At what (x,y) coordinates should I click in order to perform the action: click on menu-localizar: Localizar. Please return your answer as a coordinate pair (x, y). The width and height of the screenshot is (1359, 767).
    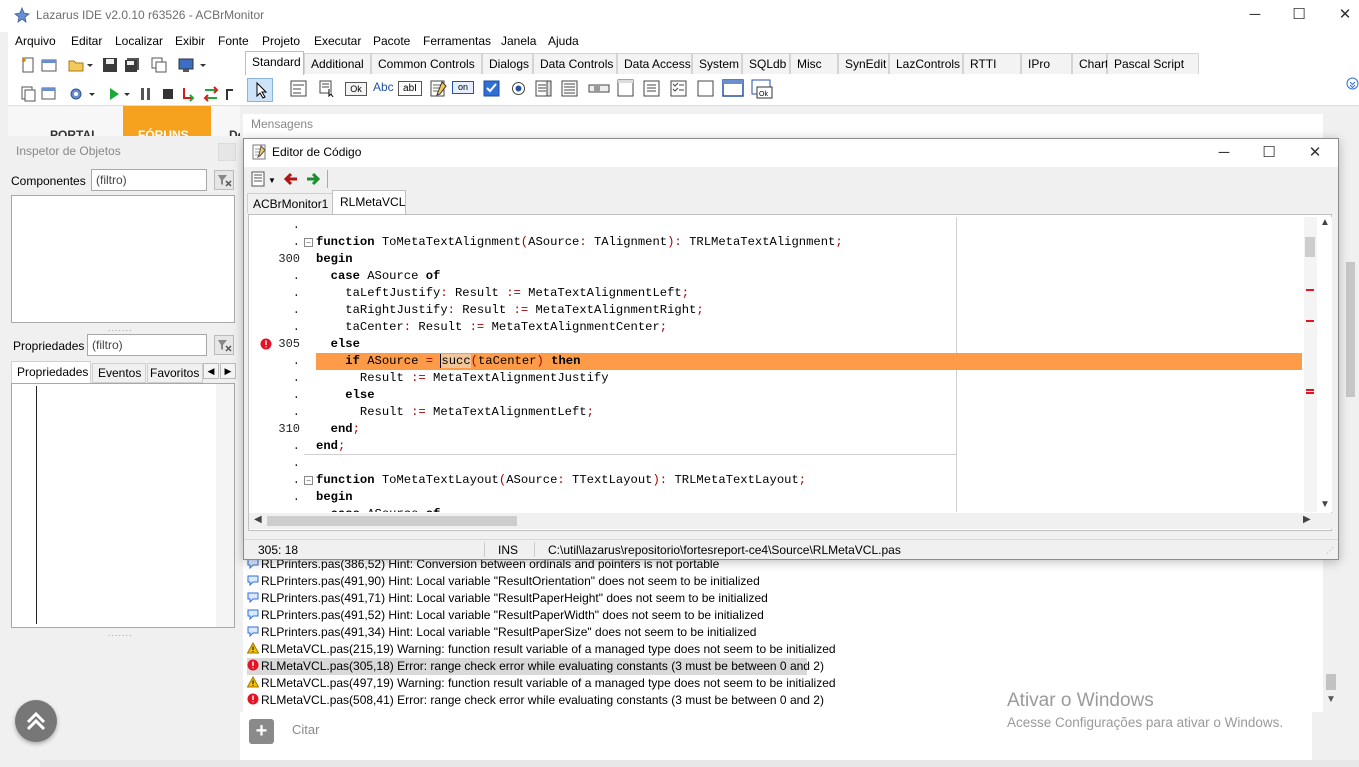
    Looking at the image, I should click on (139, 41).